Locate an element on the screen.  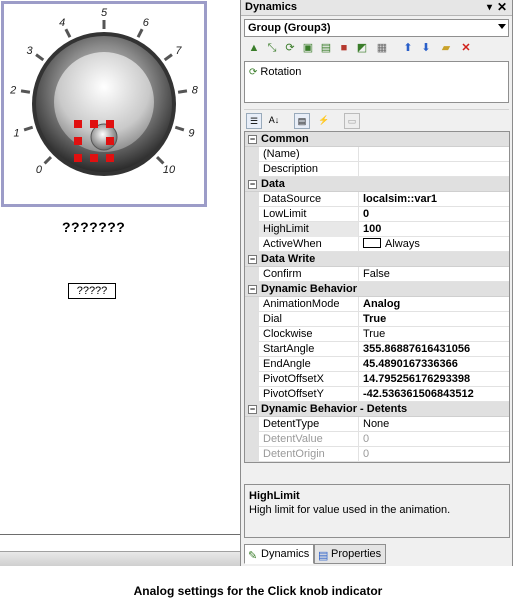
value-box: ????? is located at coordinates (92, 291).